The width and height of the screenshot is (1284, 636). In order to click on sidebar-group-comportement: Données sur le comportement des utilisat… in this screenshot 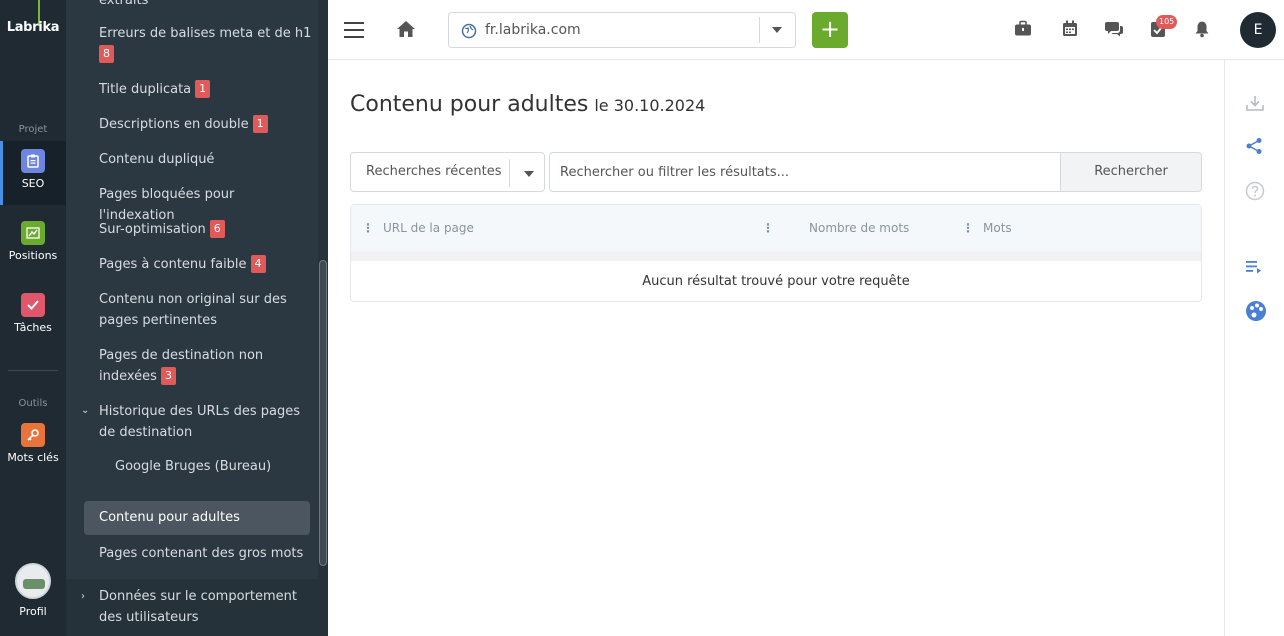, I will do `click(206, 607)`.